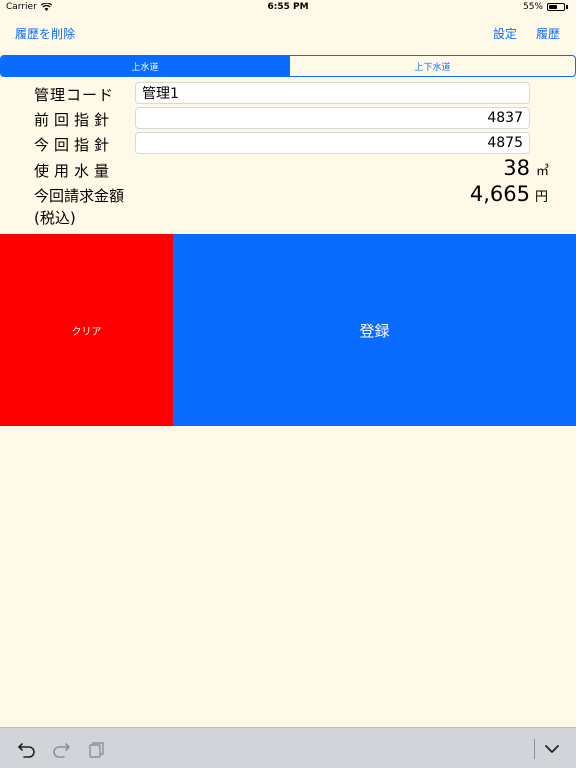 Image resolution: width=576 pixels, height=768 pixels. I want to click on management-code-field: 管理1, so click(332, 93).